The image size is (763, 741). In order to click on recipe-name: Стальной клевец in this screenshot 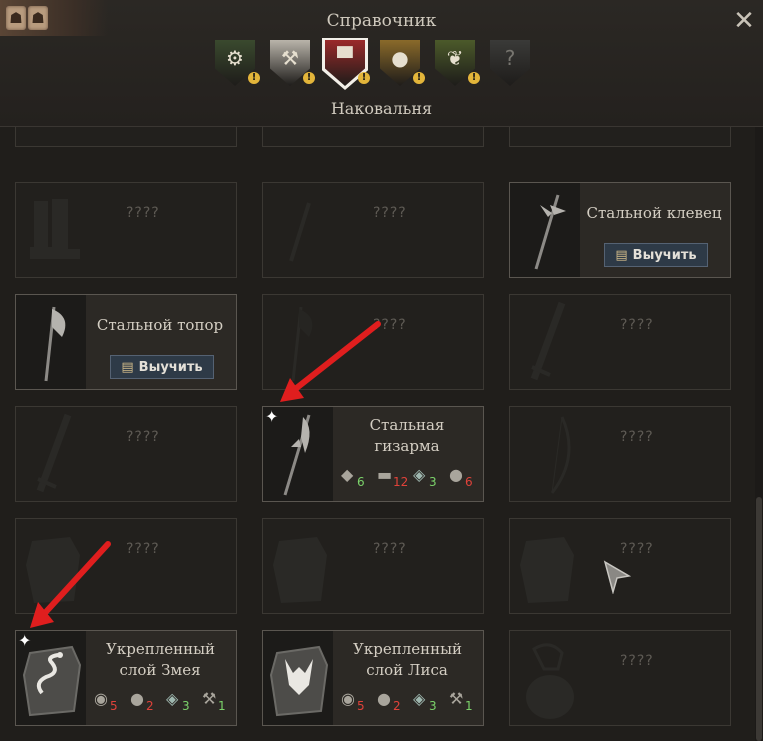, I will do `click(654, 213)`.